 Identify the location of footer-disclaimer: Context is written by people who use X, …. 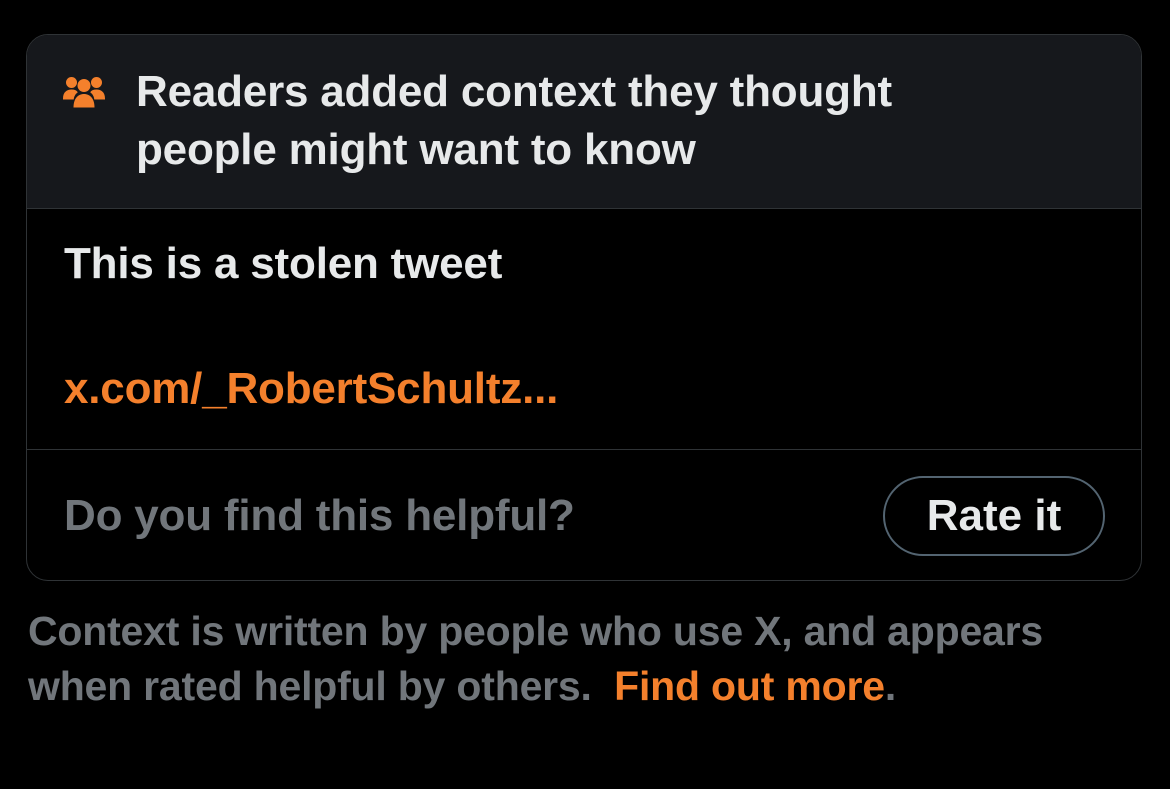
(568, 659).